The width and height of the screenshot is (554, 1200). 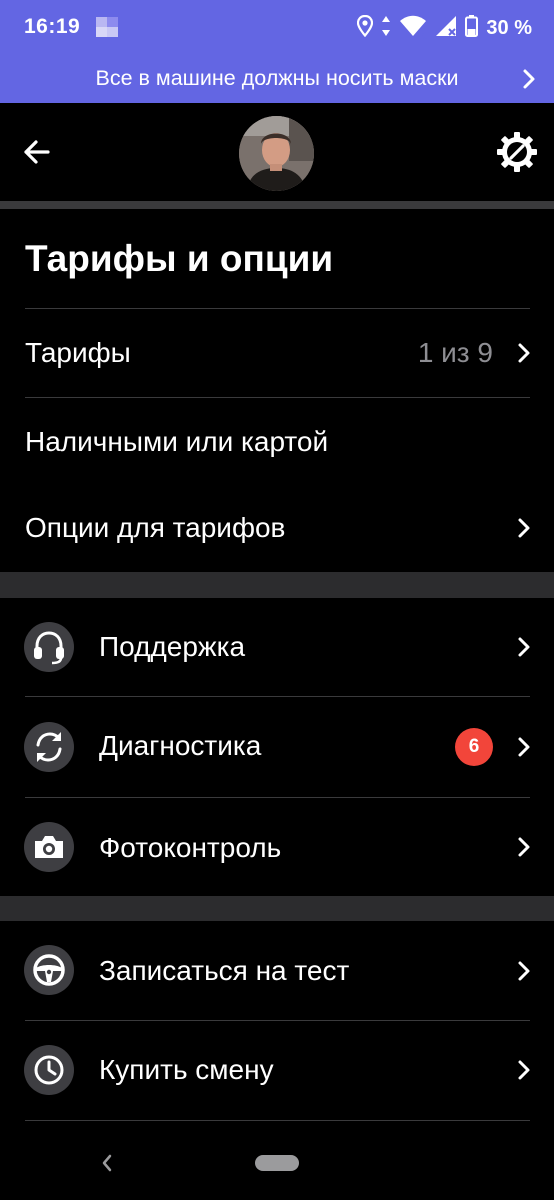 What do you see at coordinates (277, 205) in the screenshot?
I see `header-divider` at bounding box center [277, 205].